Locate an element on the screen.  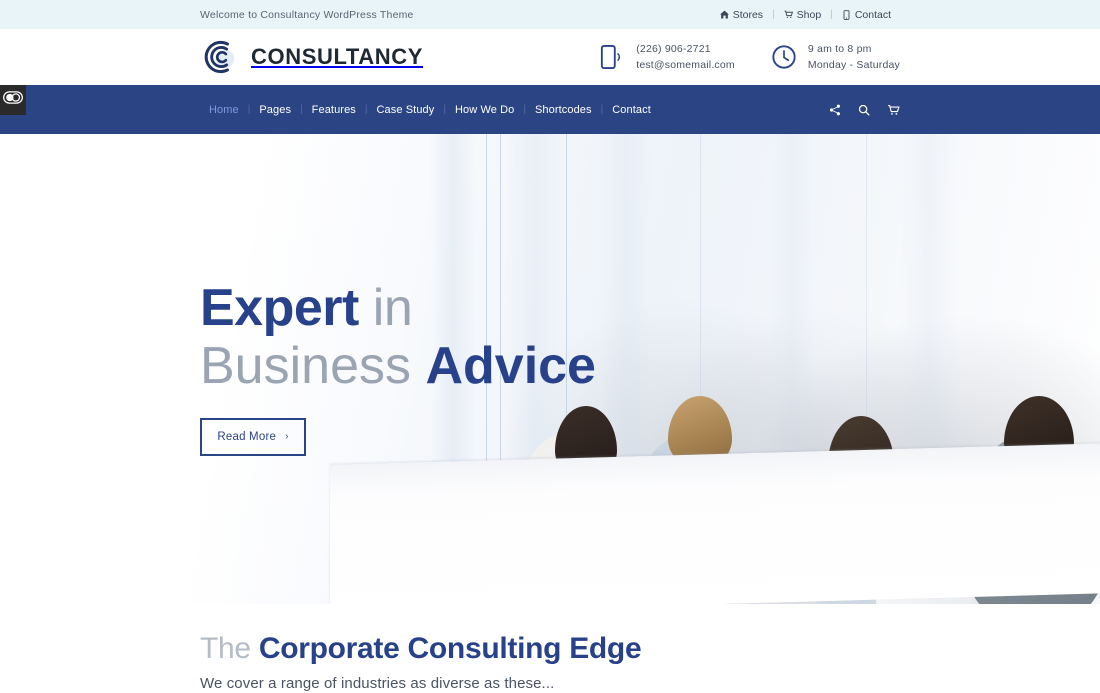
hero-title-bold: Advice is located at coordinates (510, 366).